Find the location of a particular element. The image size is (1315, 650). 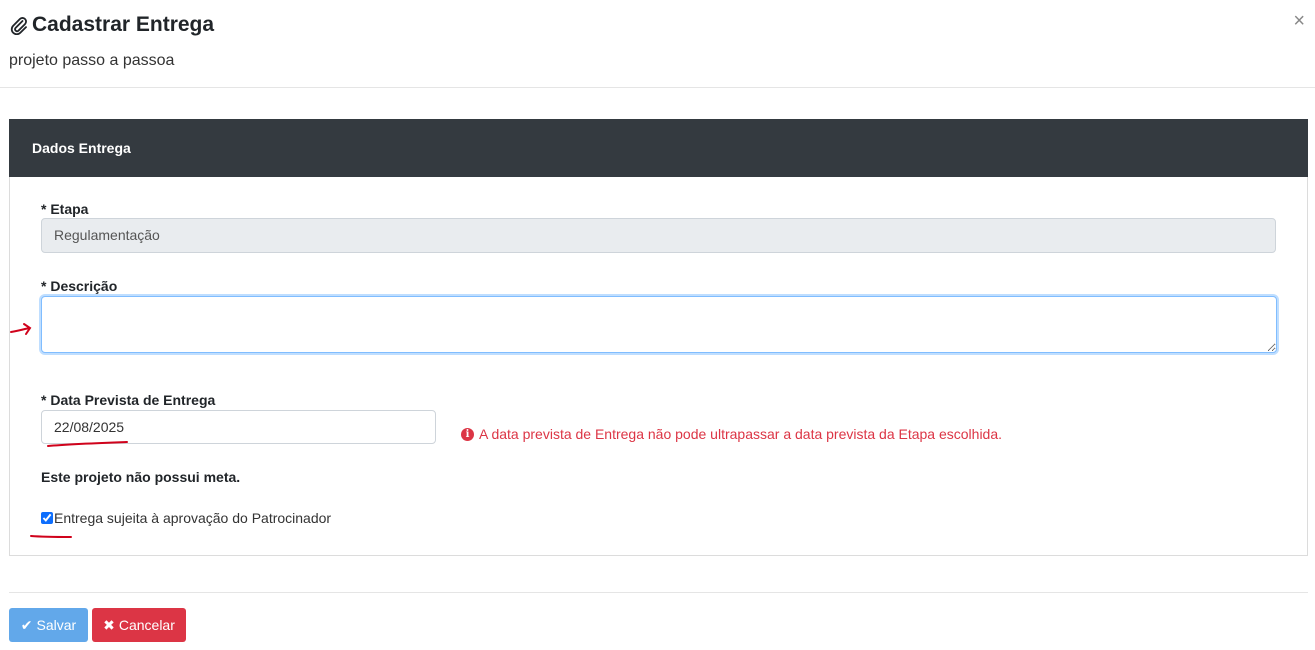

modal-title: Cadastrar Entrega is located at coordinates (123, 24).